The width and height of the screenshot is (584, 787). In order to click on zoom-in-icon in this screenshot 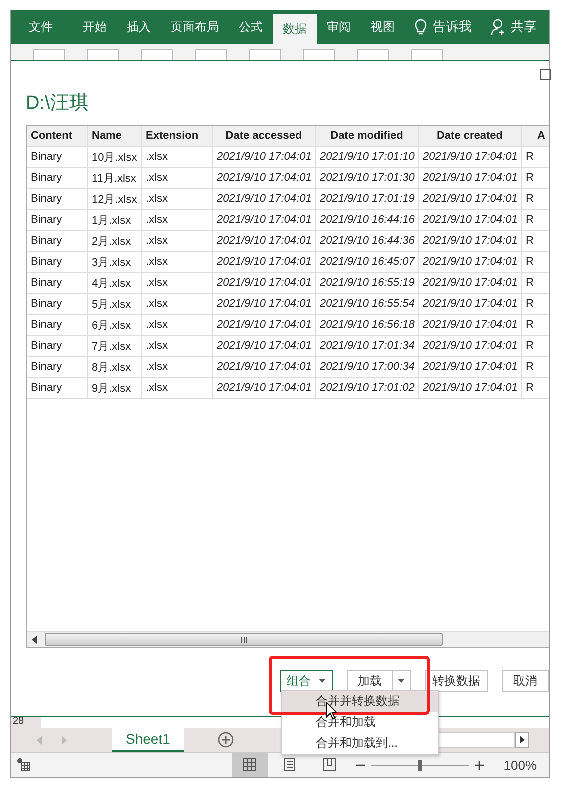, I will do `click(479, 765)`.